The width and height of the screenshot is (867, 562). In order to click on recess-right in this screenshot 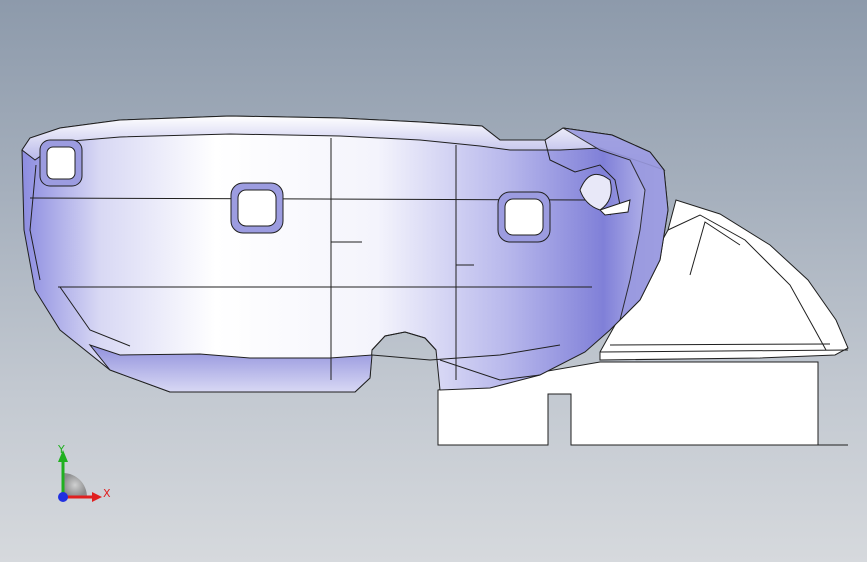, I will do `click(524, 217)`.